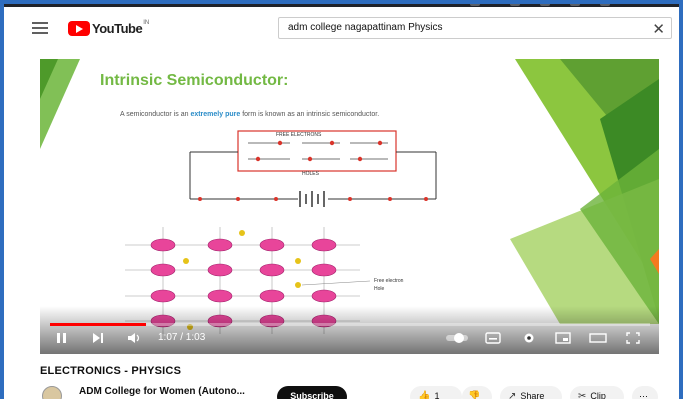  What do you see at coordinates (658, 29) in the screenshot?
I see `clear-search-icon: ✕` at bounding box center [658, 29].